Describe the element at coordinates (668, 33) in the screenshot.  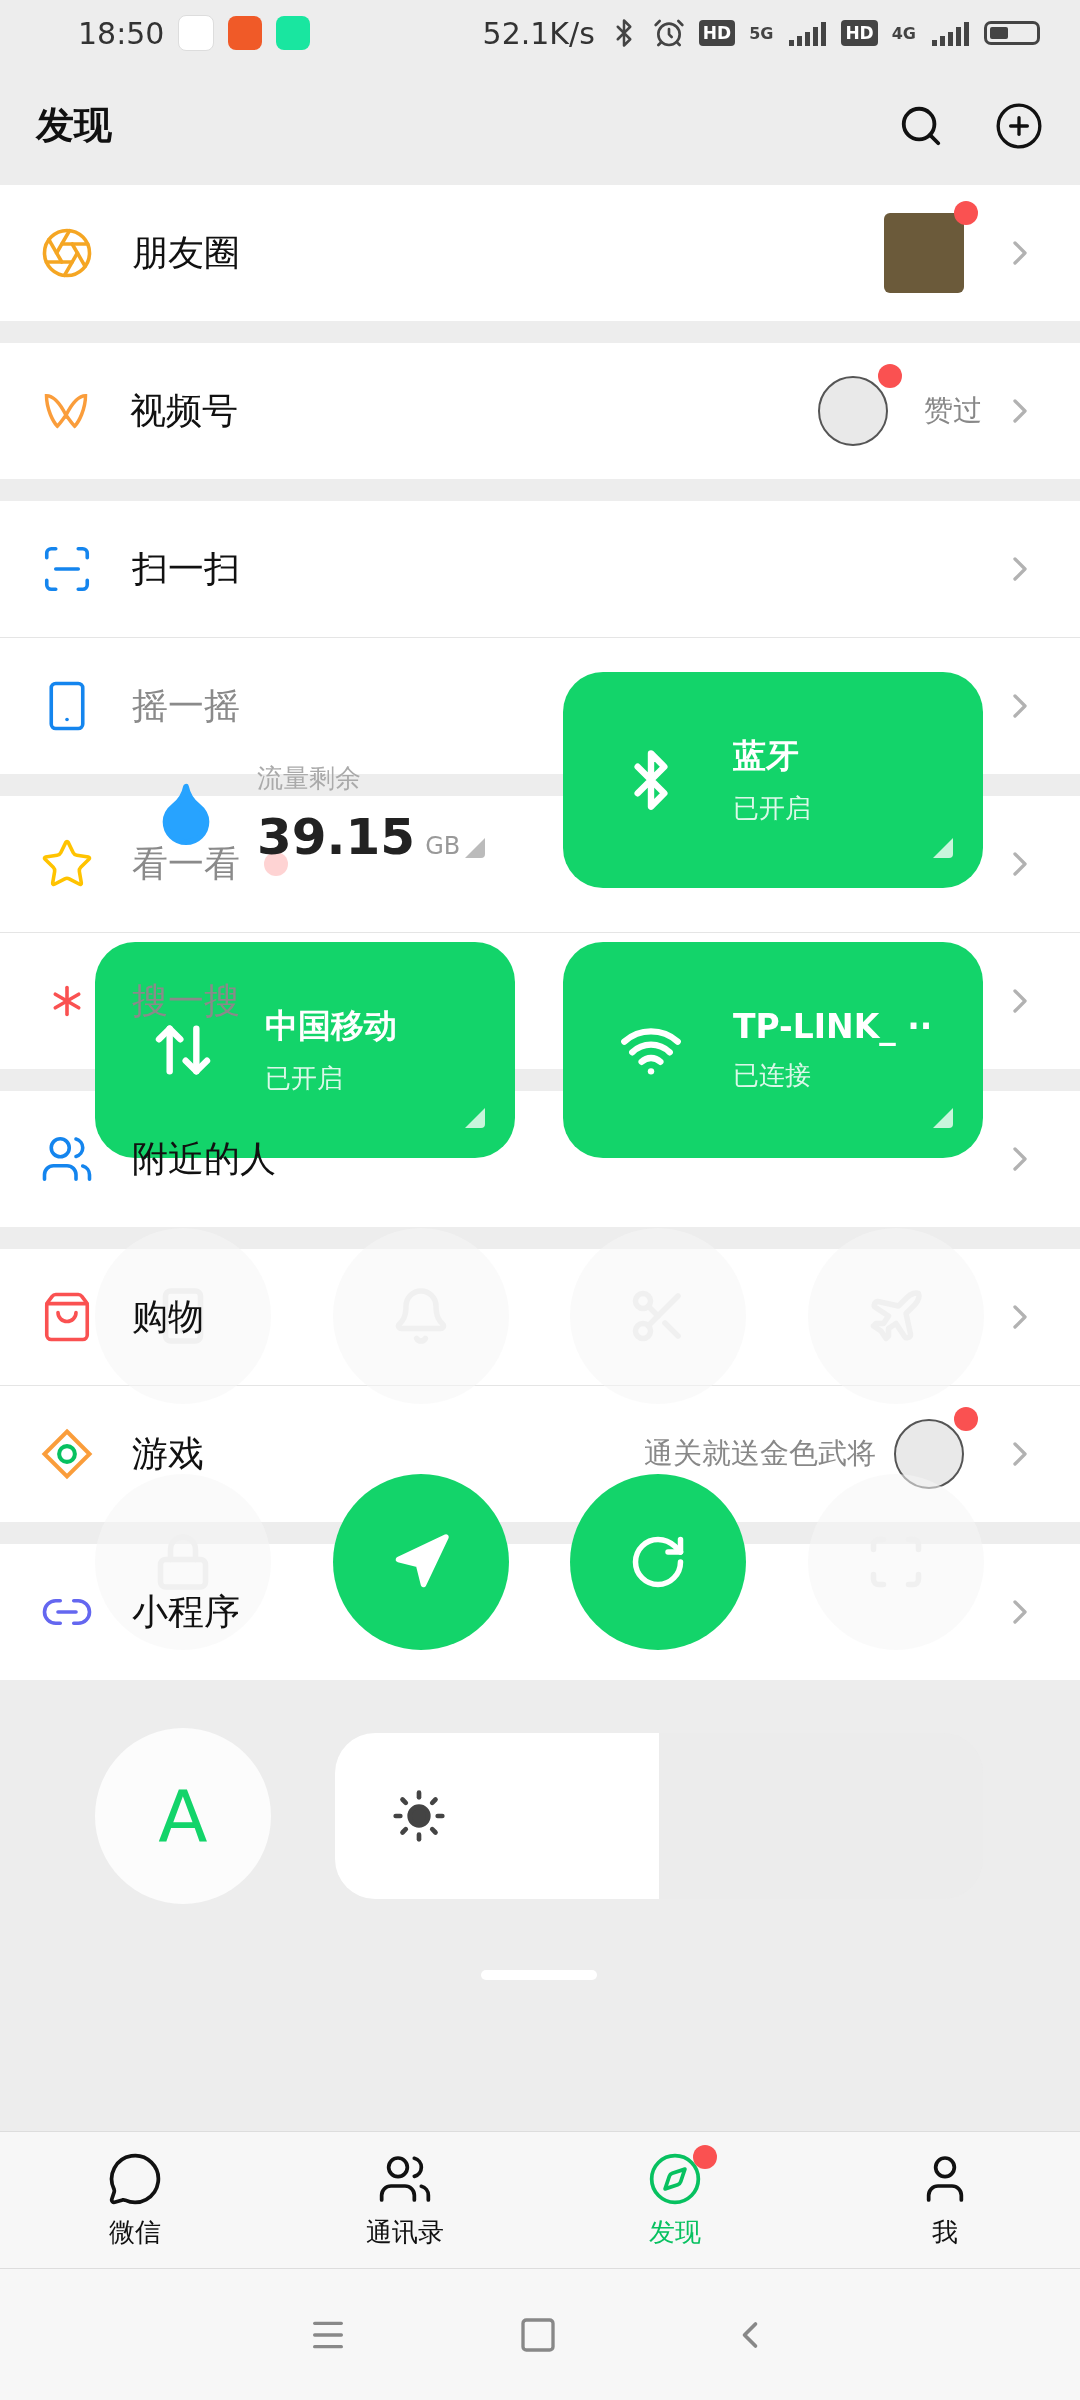
I see `alarm-icon` at that location.